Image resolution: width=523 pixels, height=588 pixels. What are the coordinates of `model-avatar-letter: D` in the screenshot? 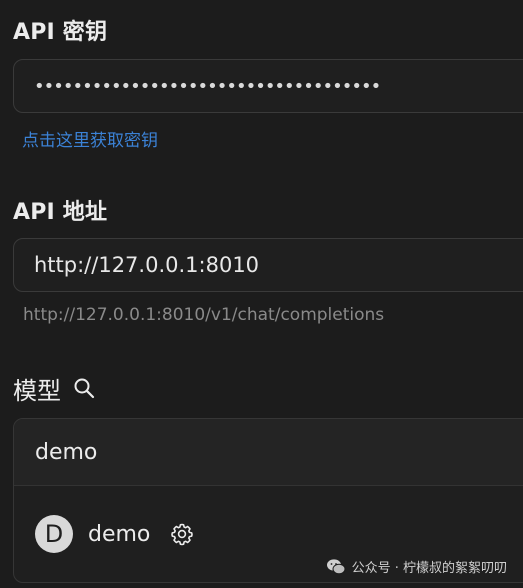 It's located at (54, 534).